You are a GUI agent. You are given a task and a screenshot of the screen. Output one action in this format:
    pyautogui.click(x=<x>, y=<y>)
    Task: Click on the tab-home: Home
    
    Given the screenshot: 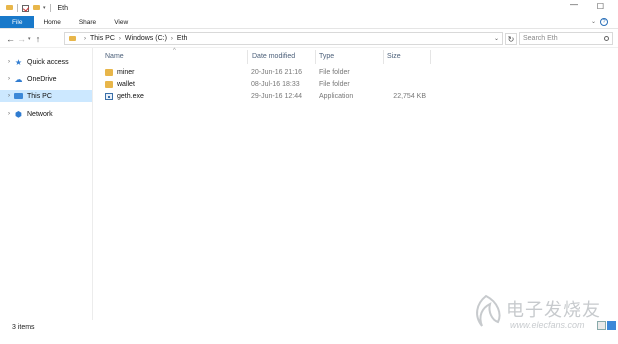 What is the action you would take?
    pyautogui.click(x=51, y=22)
    